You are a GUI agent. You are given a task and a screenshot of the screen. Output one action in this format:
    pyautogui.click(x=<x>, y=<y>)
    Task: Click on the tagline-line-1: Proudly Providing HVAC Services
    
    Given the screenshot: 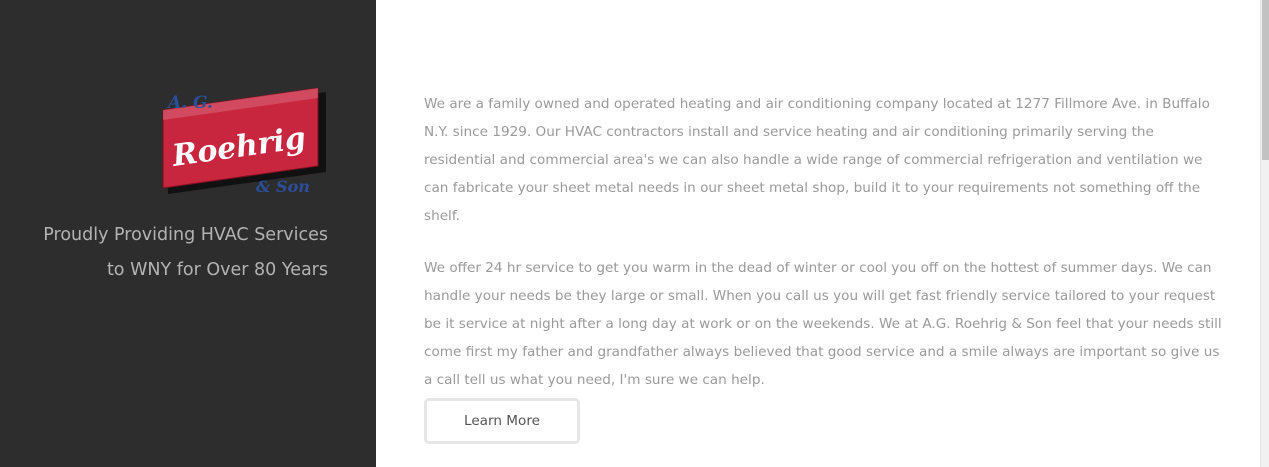 What is the action you would take?
    pyautogui.click(x=185, y=235)
    